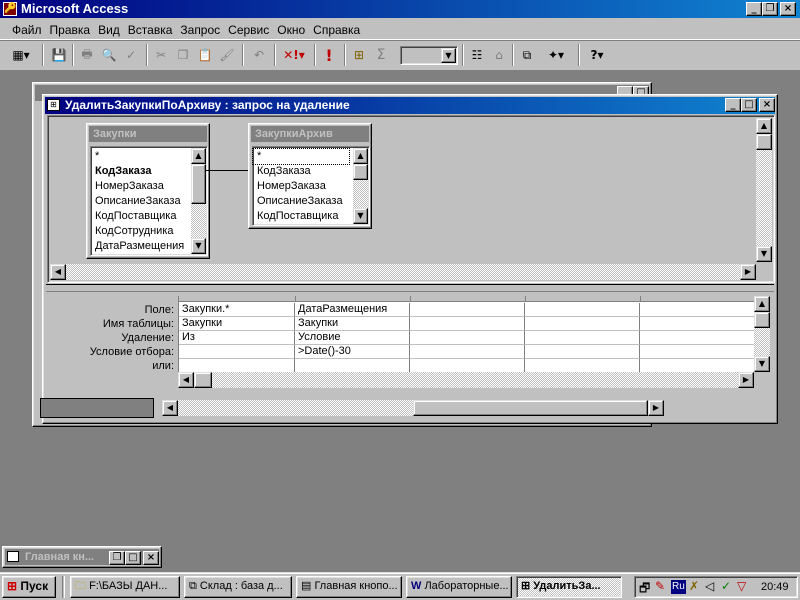 This screenshot has height=600, width=800. I want to click on print-preview-icon: 🔍, so click(109, 55).